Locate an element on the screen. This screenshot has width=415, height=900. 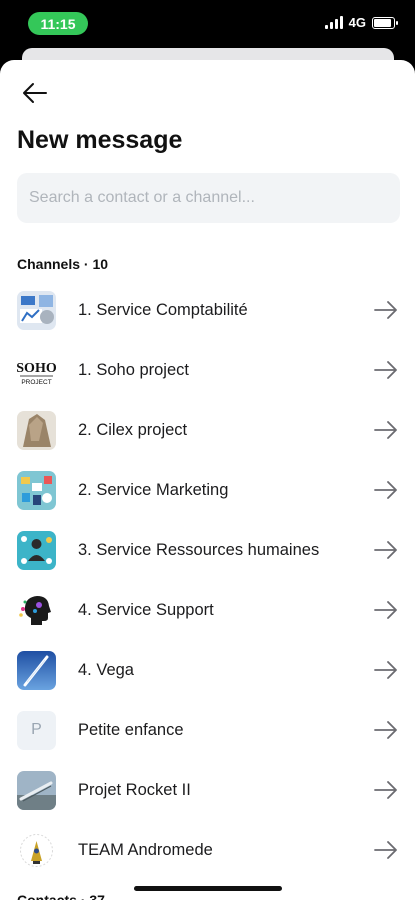
battery-icon is located at coordinates (385, 22).